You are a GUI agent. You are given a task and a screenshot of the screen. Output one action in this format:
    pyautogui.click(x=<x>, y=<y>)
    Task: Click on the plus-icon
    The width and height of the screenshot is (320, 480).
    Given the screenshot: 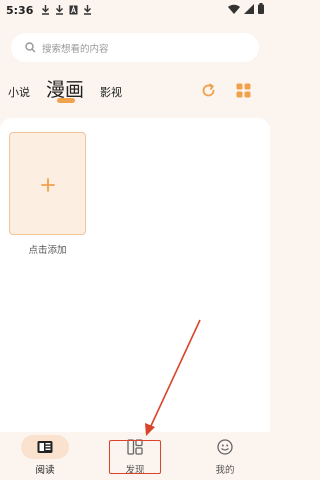 What is the action you would take?
    pyautogui.click(x=47, y=184)
    